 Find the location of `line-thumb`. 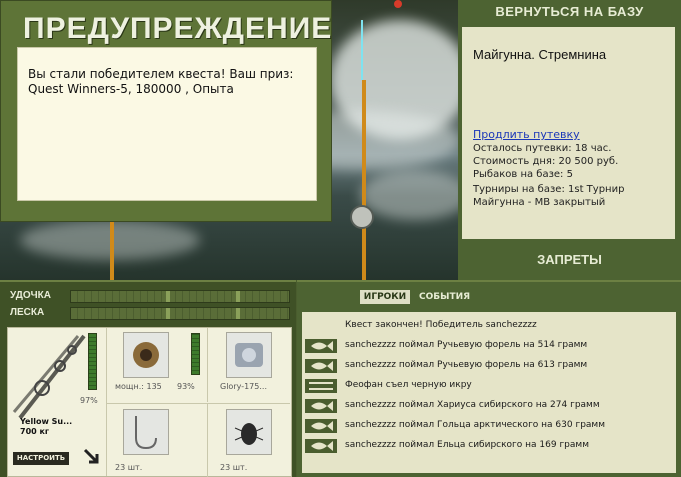

line-thumb is located at coordinates (249, 355).